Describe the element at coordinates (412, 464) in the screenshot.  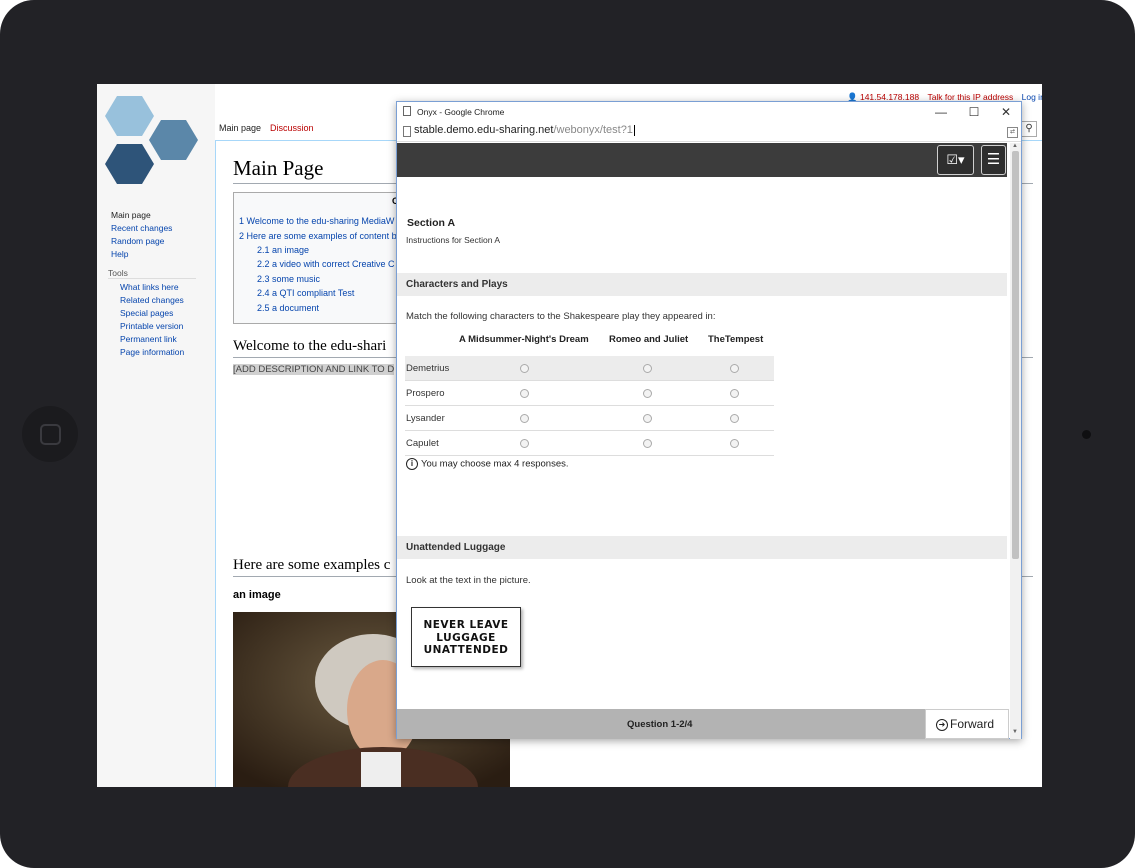
I see `info-icon: i` at that location.